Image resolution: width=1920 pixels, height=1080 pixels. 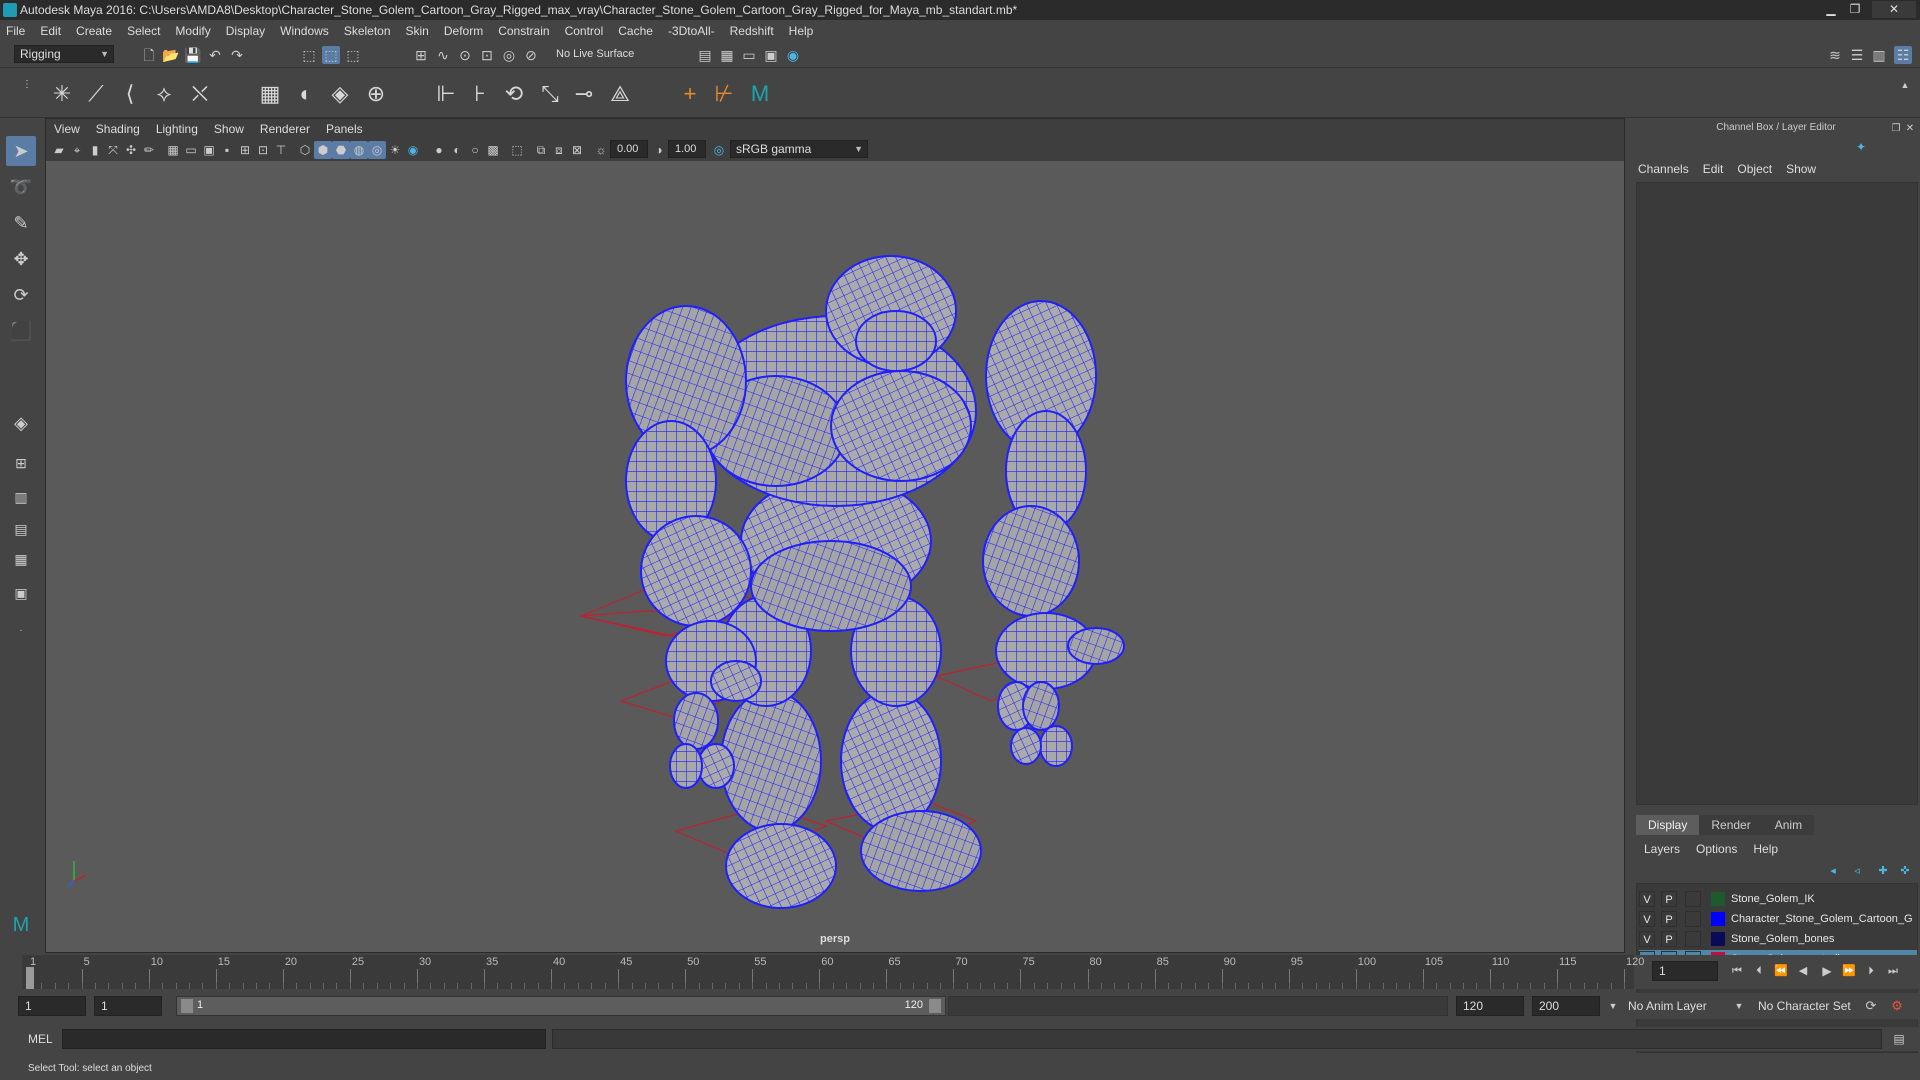 I want to click on object-menu: Object, so click(x=1754, y=169).